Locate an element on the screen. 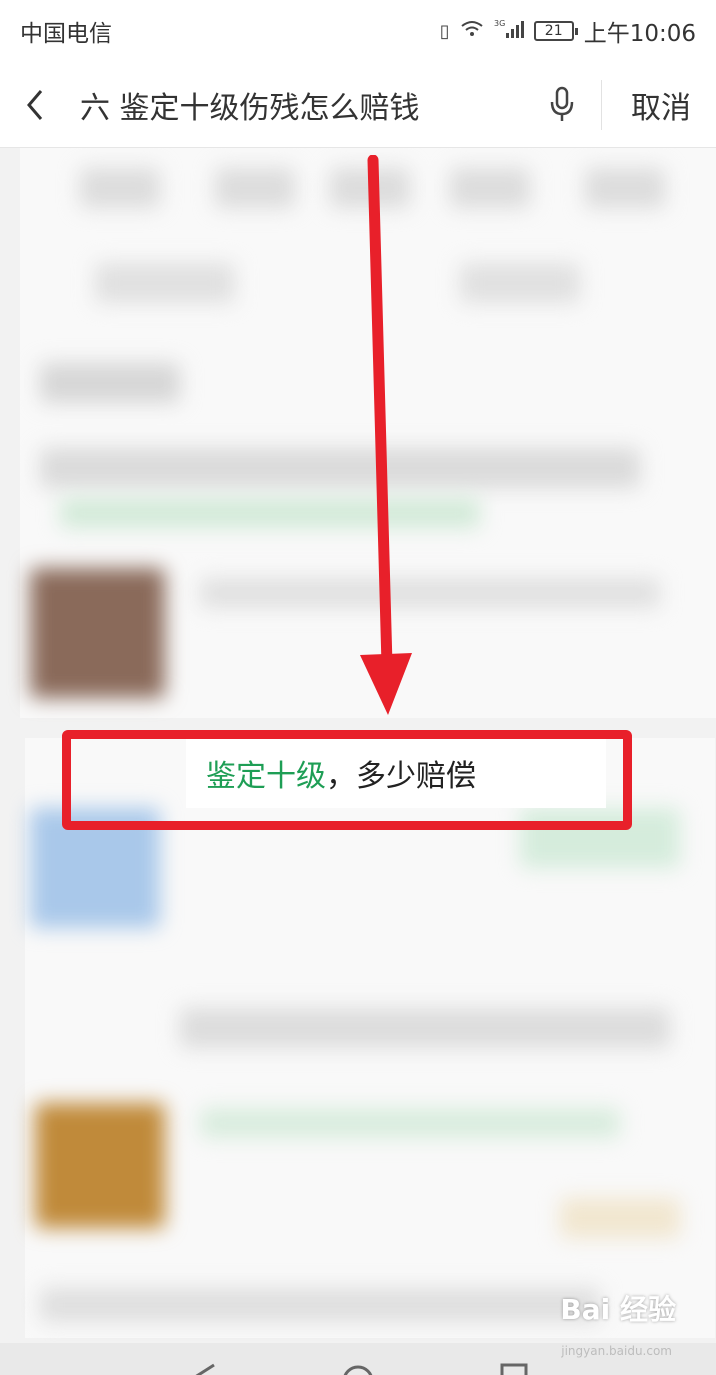 This screenshot has width=716, height=1375. chevron-left-icon is located at coordinates (35, 104).